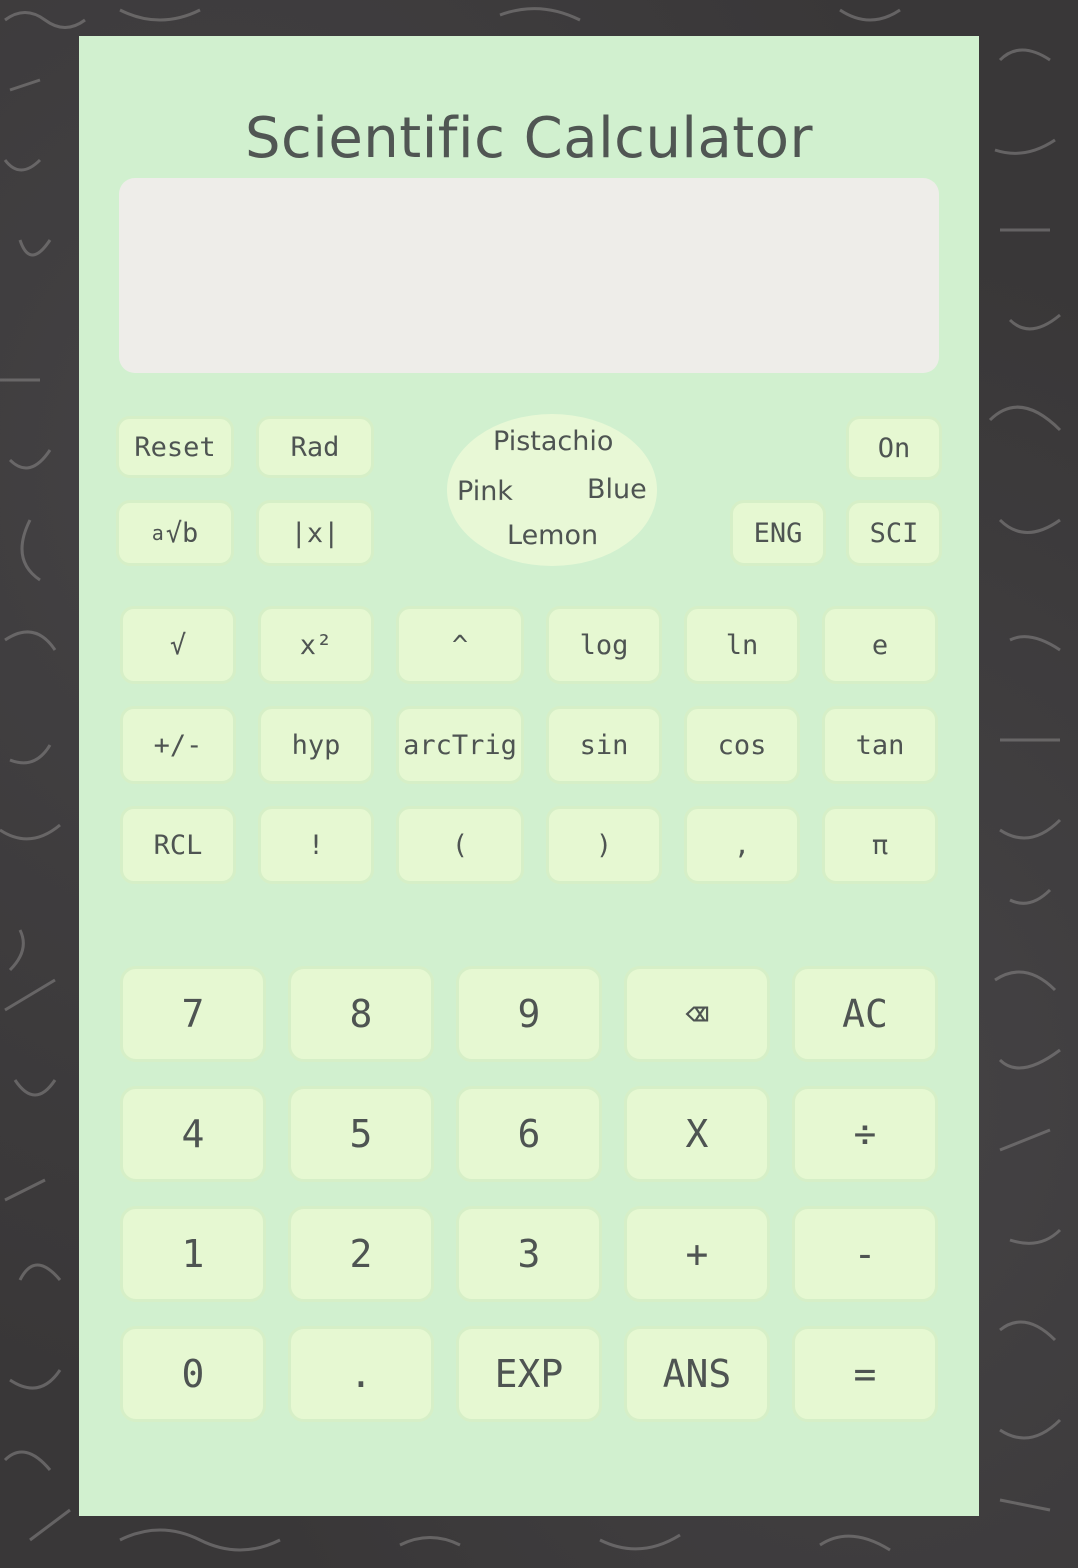 The image size is (1078, 1568). Describe the element at coordinates (865, 1254) in the screenshot. I see `subtract-button: -` at that location.